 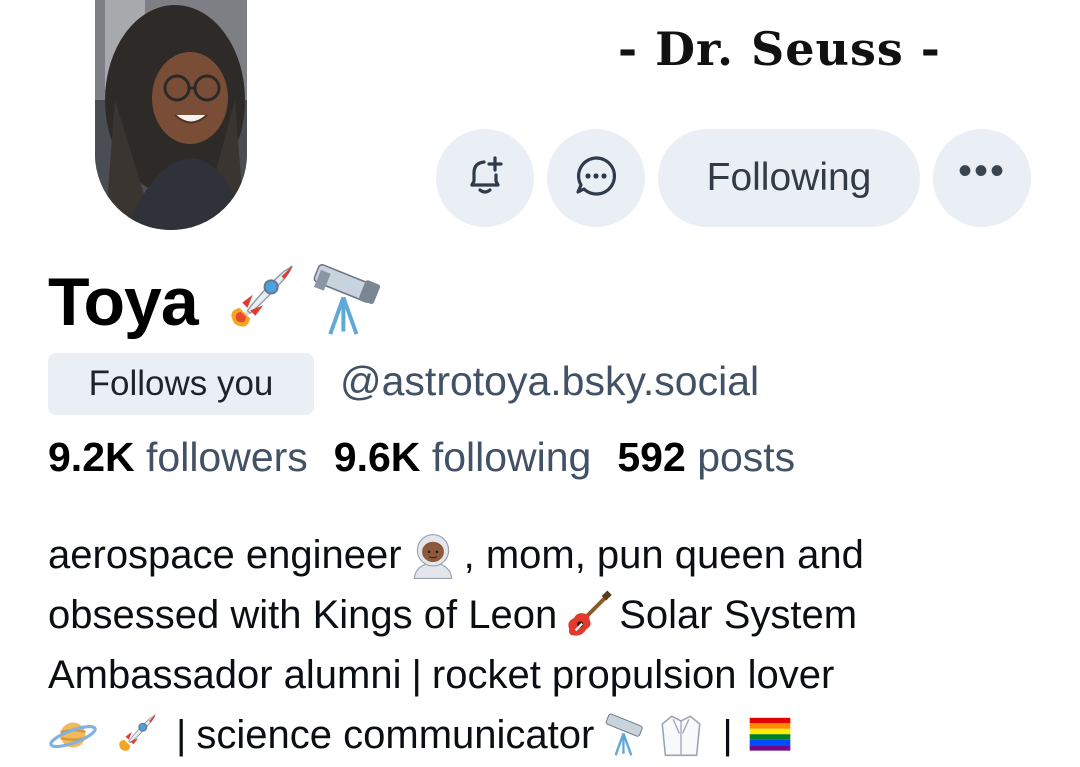 What do you see at coordinates (303, 615) in the screenshot?
I see `bio-text: obsessed with Kings of Leon` at bounding box center [303, 615].